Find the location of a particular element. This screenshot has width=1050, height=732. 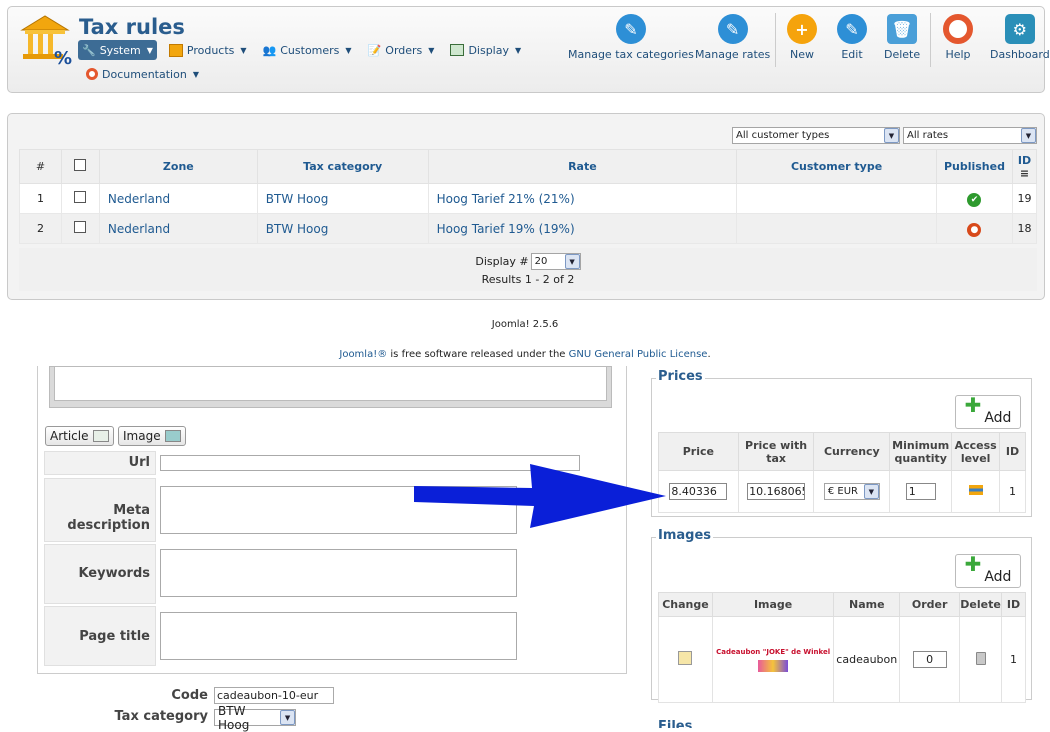

gpl-link: GNU General Public License is located at coordinates (638, 354).